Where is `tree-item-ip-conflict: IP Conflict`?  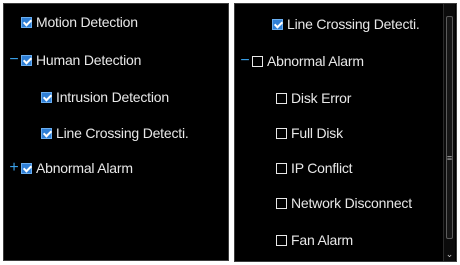
tree-item-ip-conflict: IP Conflict is located at coordinates (359, 168).